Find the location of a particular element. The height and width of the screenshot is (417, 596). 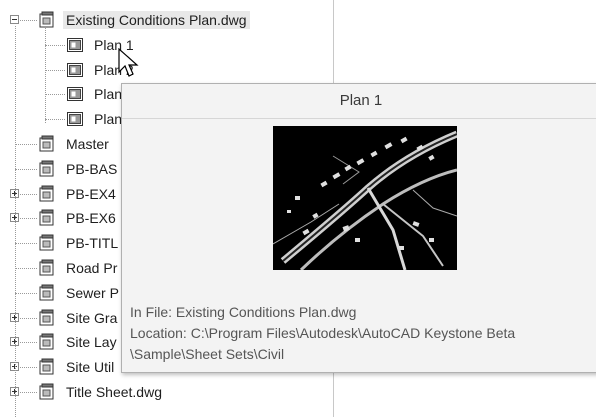

tree-connector-children is located at coordinates (45, 75).